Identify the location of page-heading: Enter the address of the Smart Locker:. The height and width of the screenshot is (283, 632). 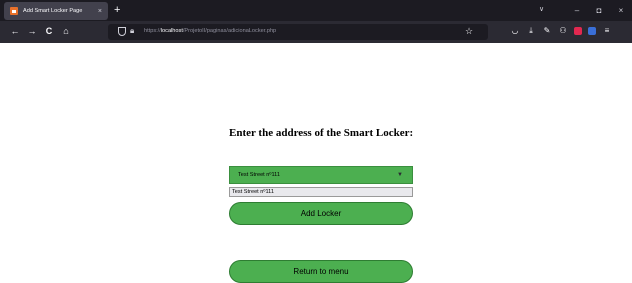
(321, 133).